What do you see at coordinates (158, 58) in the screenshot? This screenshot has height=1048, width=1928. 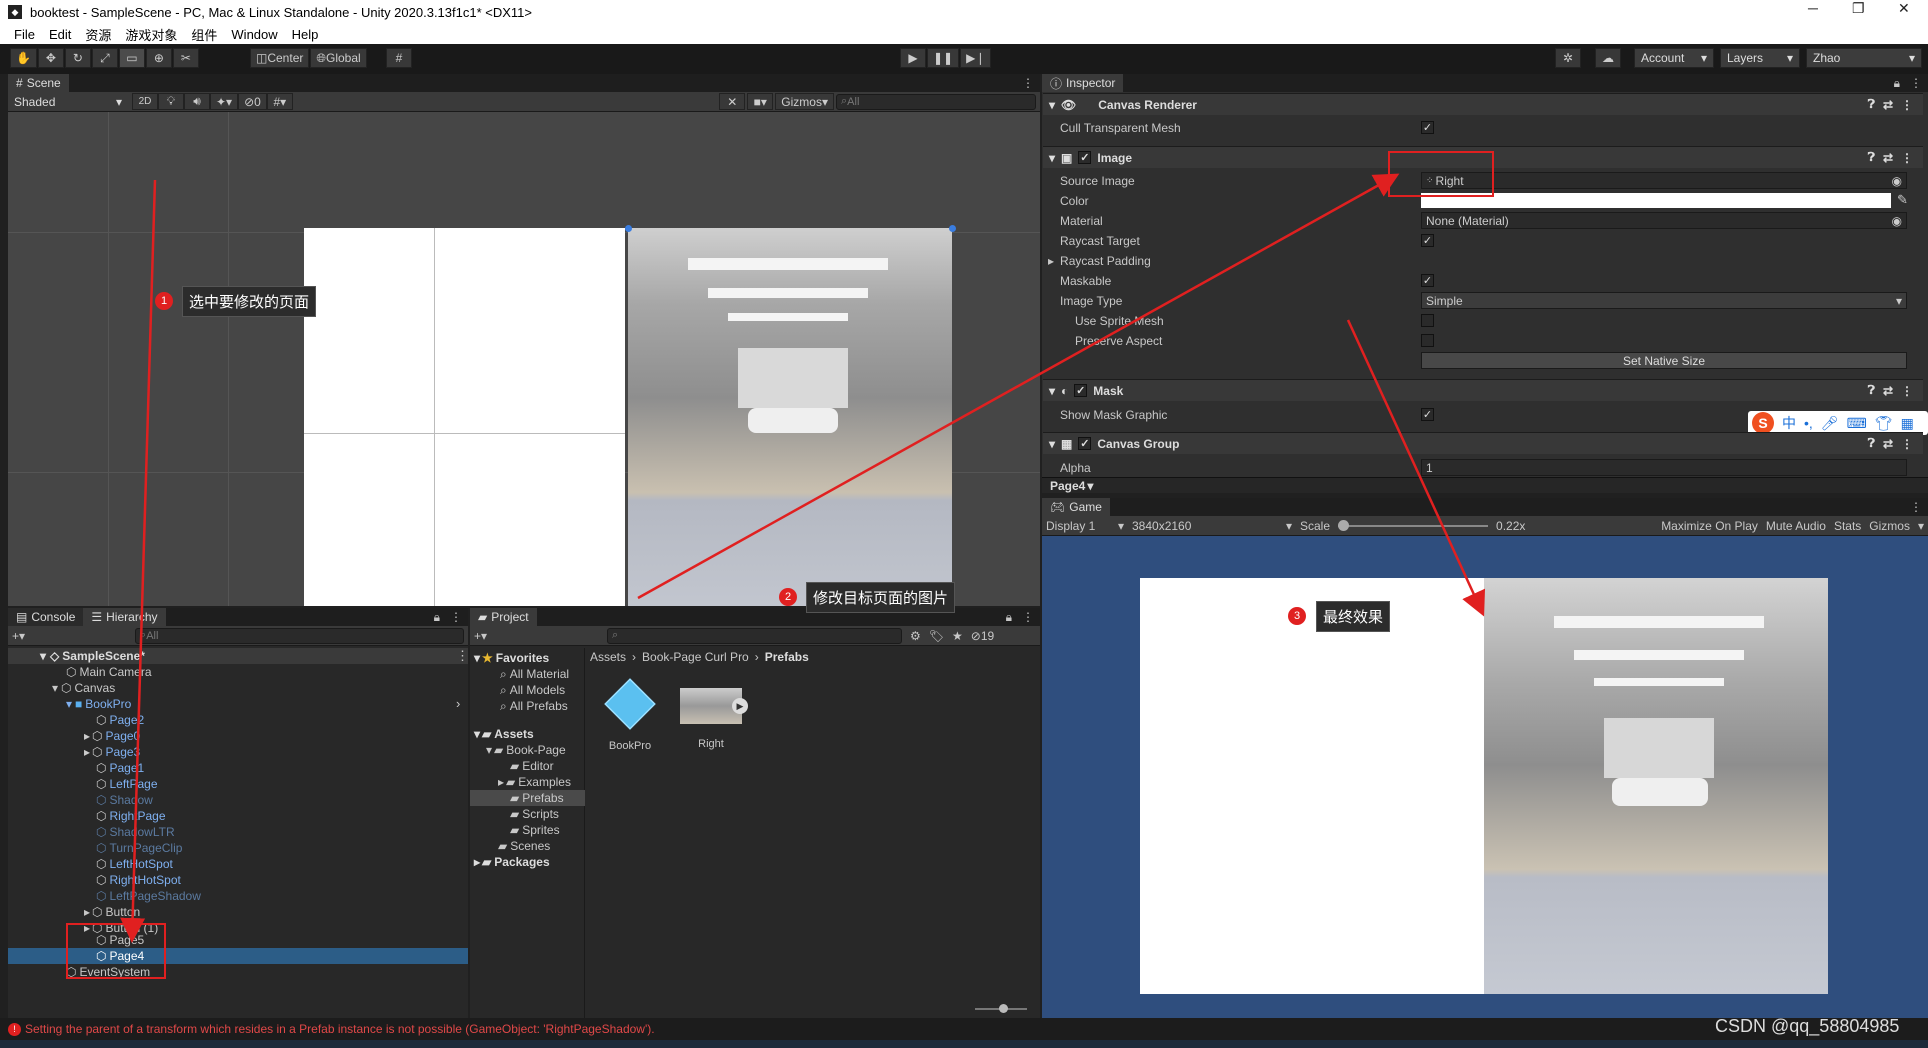 I see `transform-tool-icon: ⊕` at bounding box center [158, 58].